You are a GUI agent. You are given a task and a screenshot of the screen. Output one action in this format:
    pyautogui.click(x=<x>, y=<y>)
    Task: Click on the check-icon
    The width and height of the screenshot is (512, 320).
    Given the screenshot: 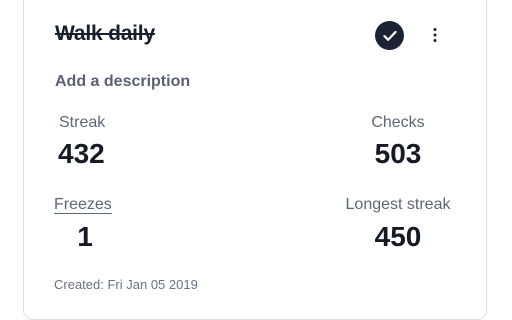 What is the action you would take?
    pyautogui.click(x=389, y=35)
    